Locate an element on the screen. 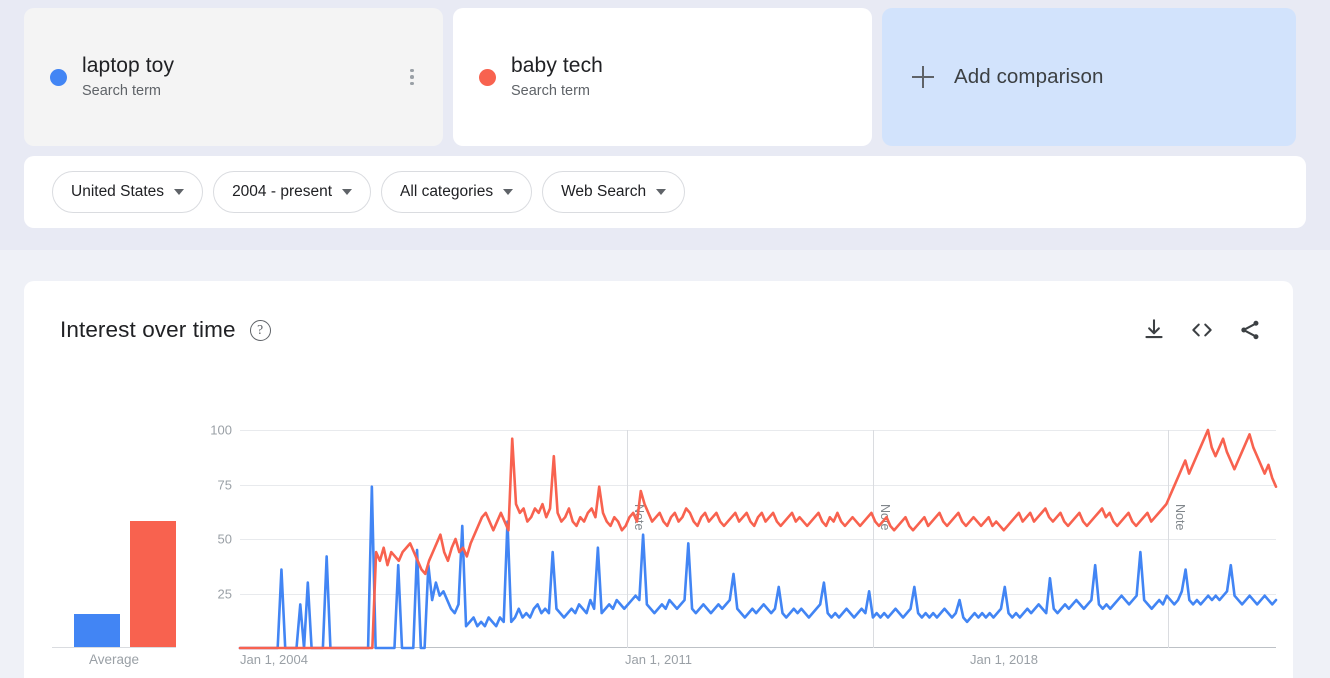  chart-title-wrap: Interest over time ? is located at coordinates (165, 330).